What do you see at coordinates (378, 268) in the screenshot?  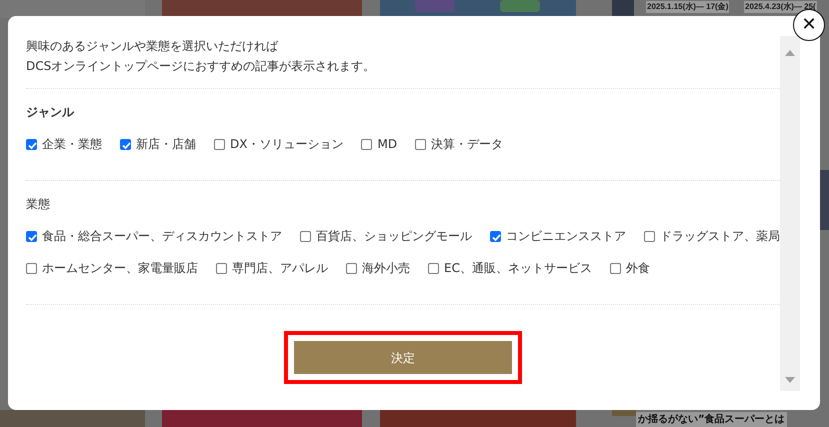 I see `checkbox-option: 海外小売` at bounding box center [378, 268].